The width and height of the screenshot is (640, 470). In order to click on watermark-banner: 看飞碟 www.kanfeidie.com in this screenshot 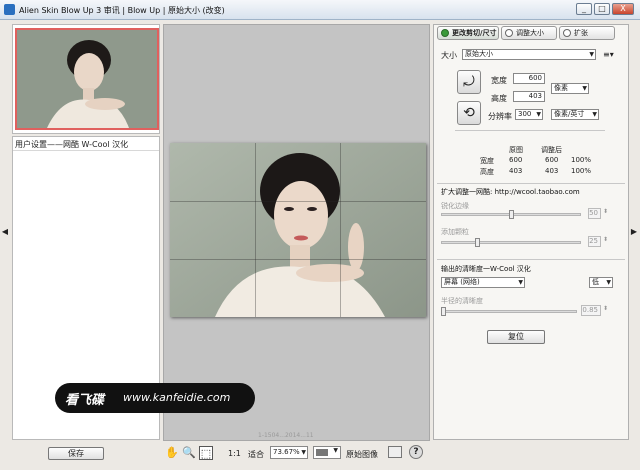, I will do `click(155, 398)`.